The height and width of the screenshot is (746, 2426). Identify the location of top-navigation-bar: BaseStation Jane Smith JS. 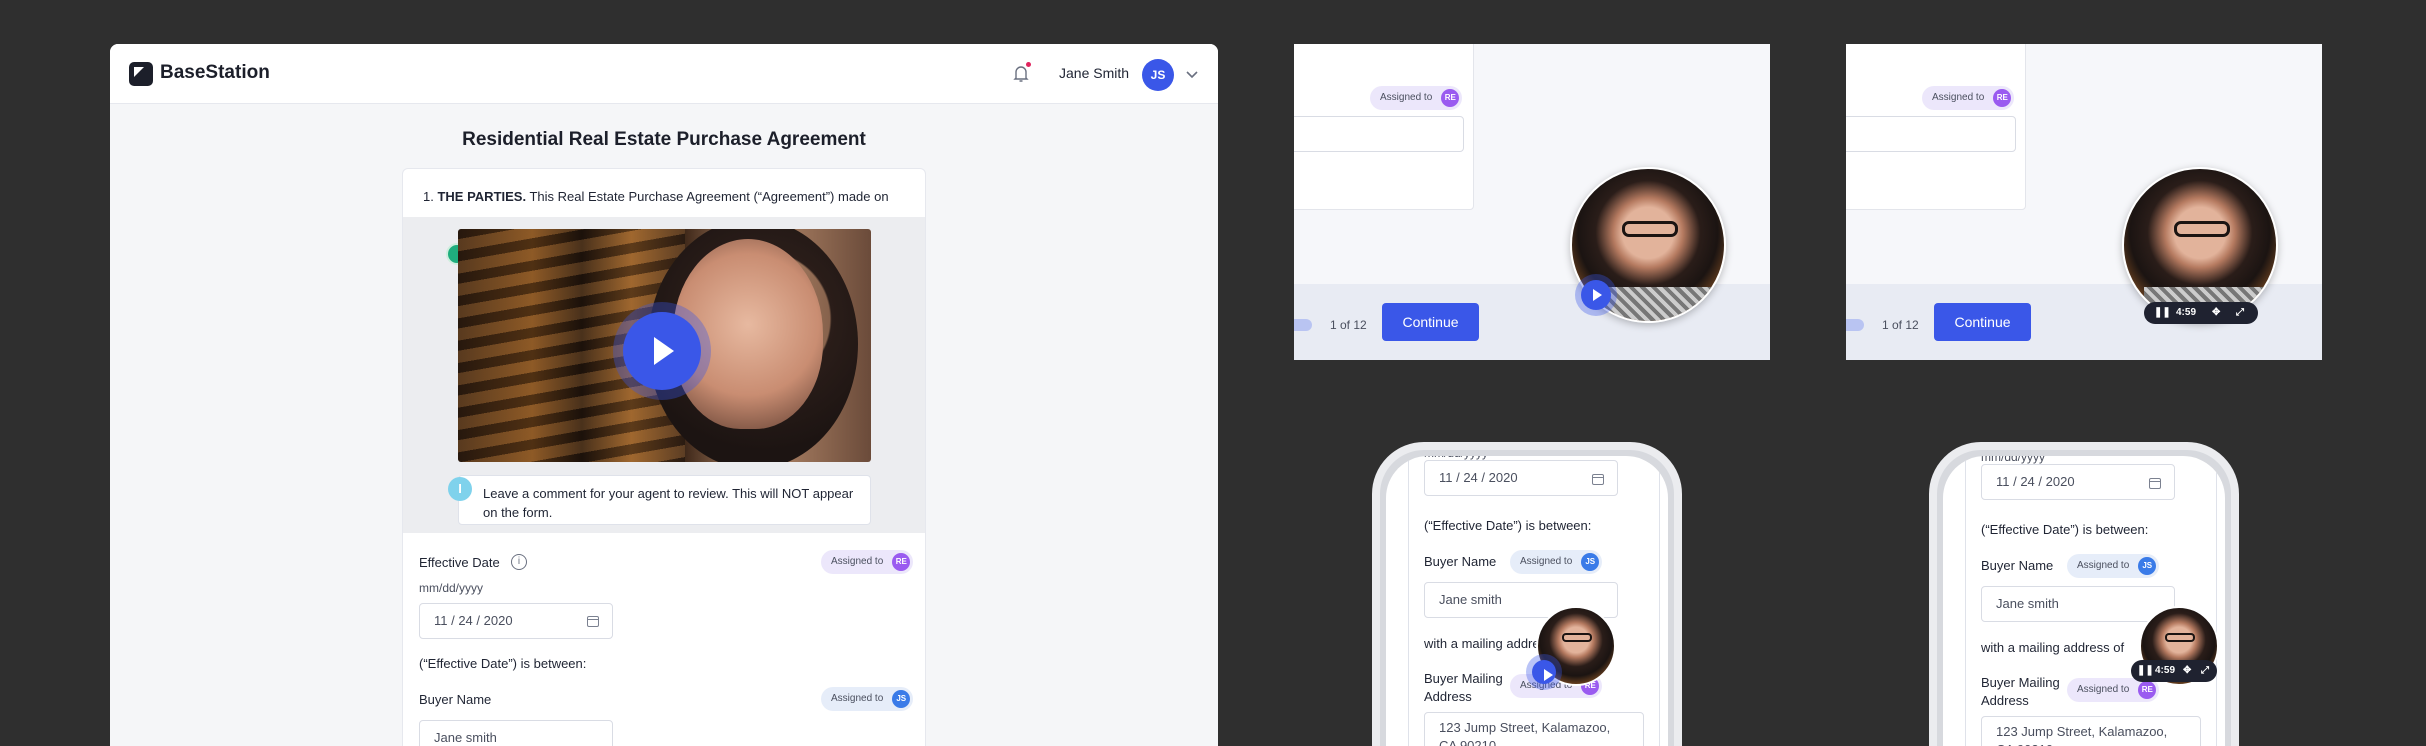
(664, 74).